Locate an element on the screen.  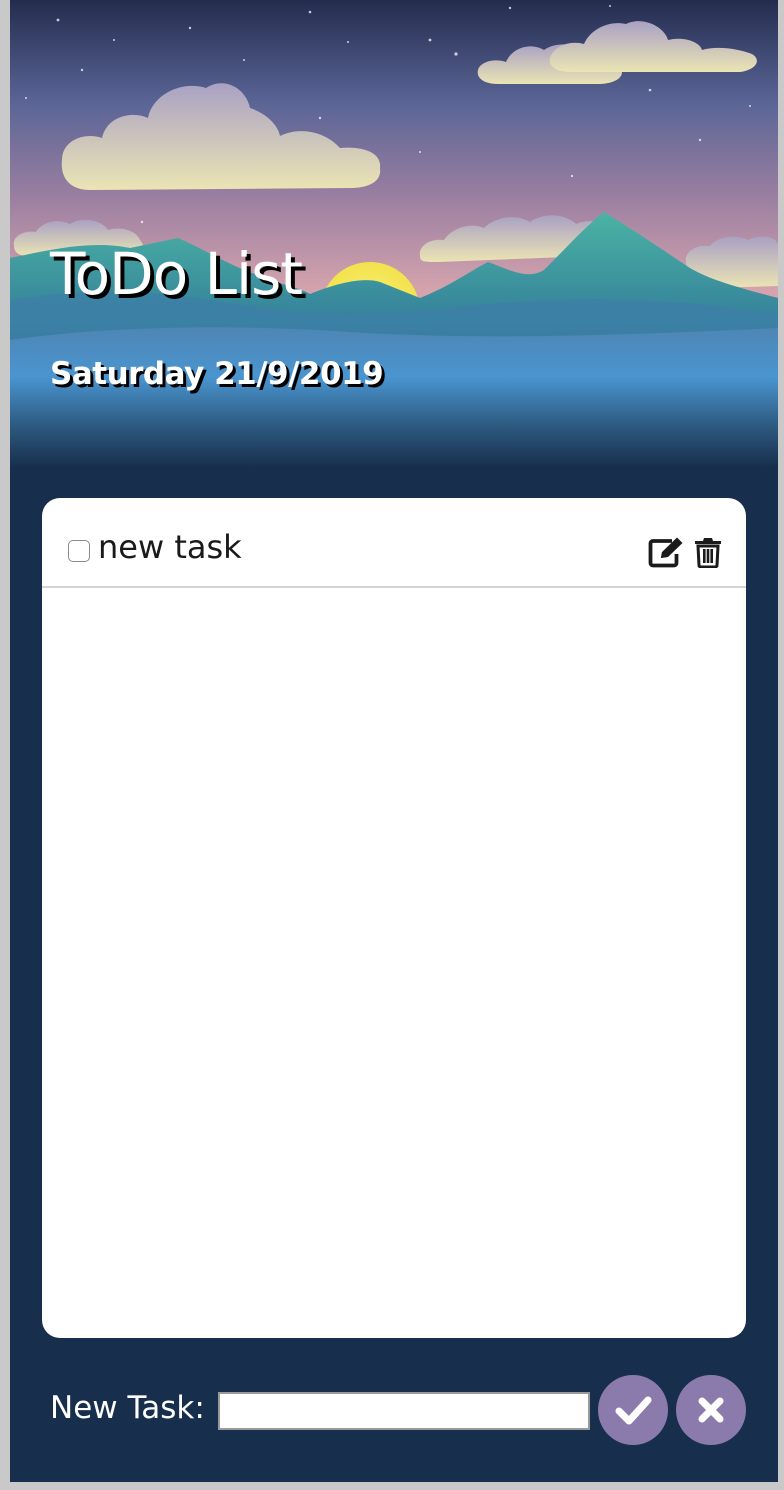
new-task-input is located at coordinates (404, 1411).